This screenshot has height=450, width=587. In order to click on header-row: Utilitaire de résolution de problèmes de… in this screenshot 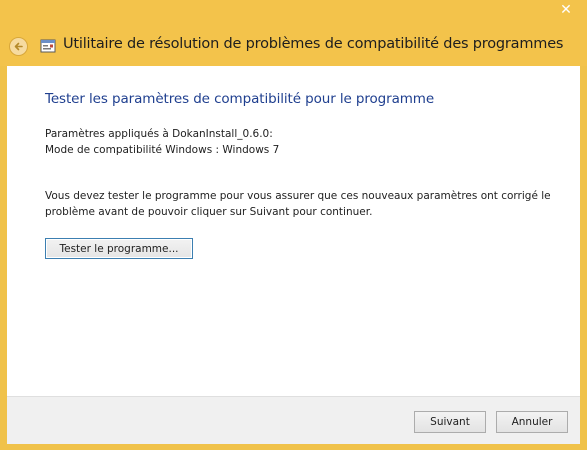, I will do `click(293, 46)`.